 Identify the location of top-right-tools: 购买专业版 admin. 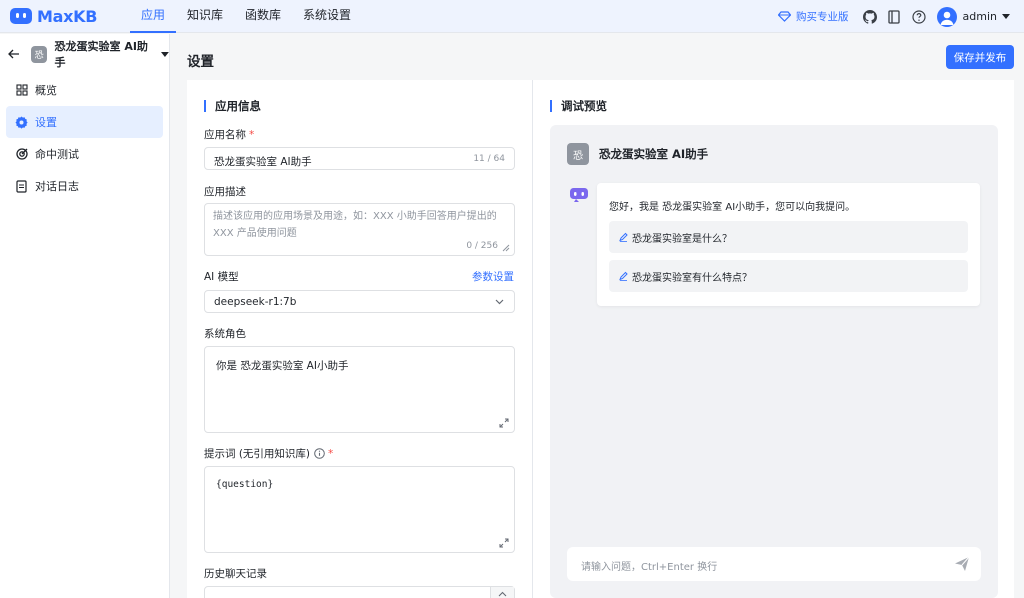
(901, 16).